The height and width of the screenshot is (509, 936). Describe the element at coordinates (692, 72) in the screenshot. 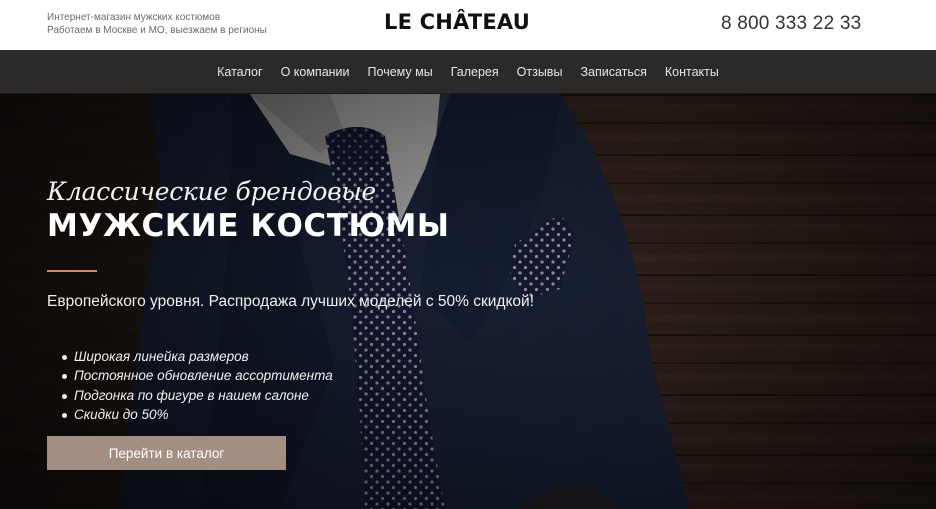

I see `nav-item-contacts: Контакты` at that location.